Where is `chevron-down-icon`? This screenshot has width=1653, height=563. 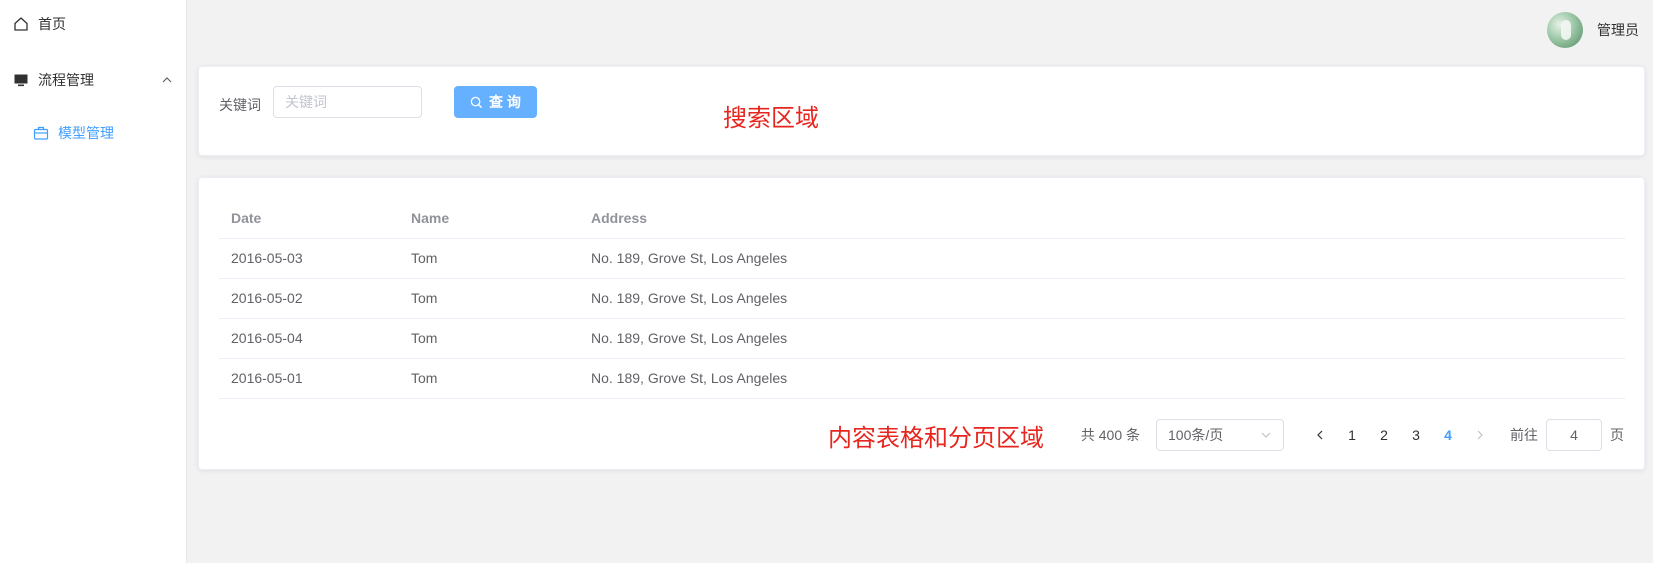
chevron-down-icon is located at coordinates (1266, 435).